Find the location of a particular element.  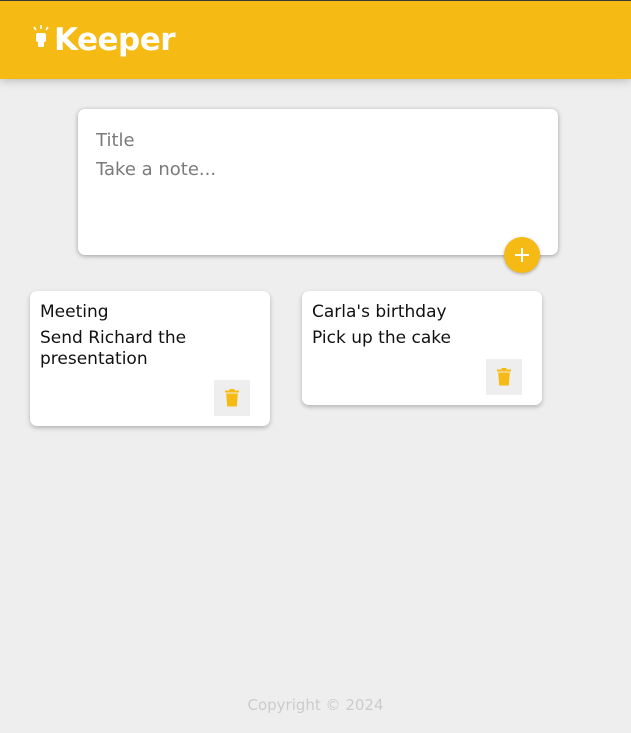

app-title: Keeper is located at coordinates (115, 40).